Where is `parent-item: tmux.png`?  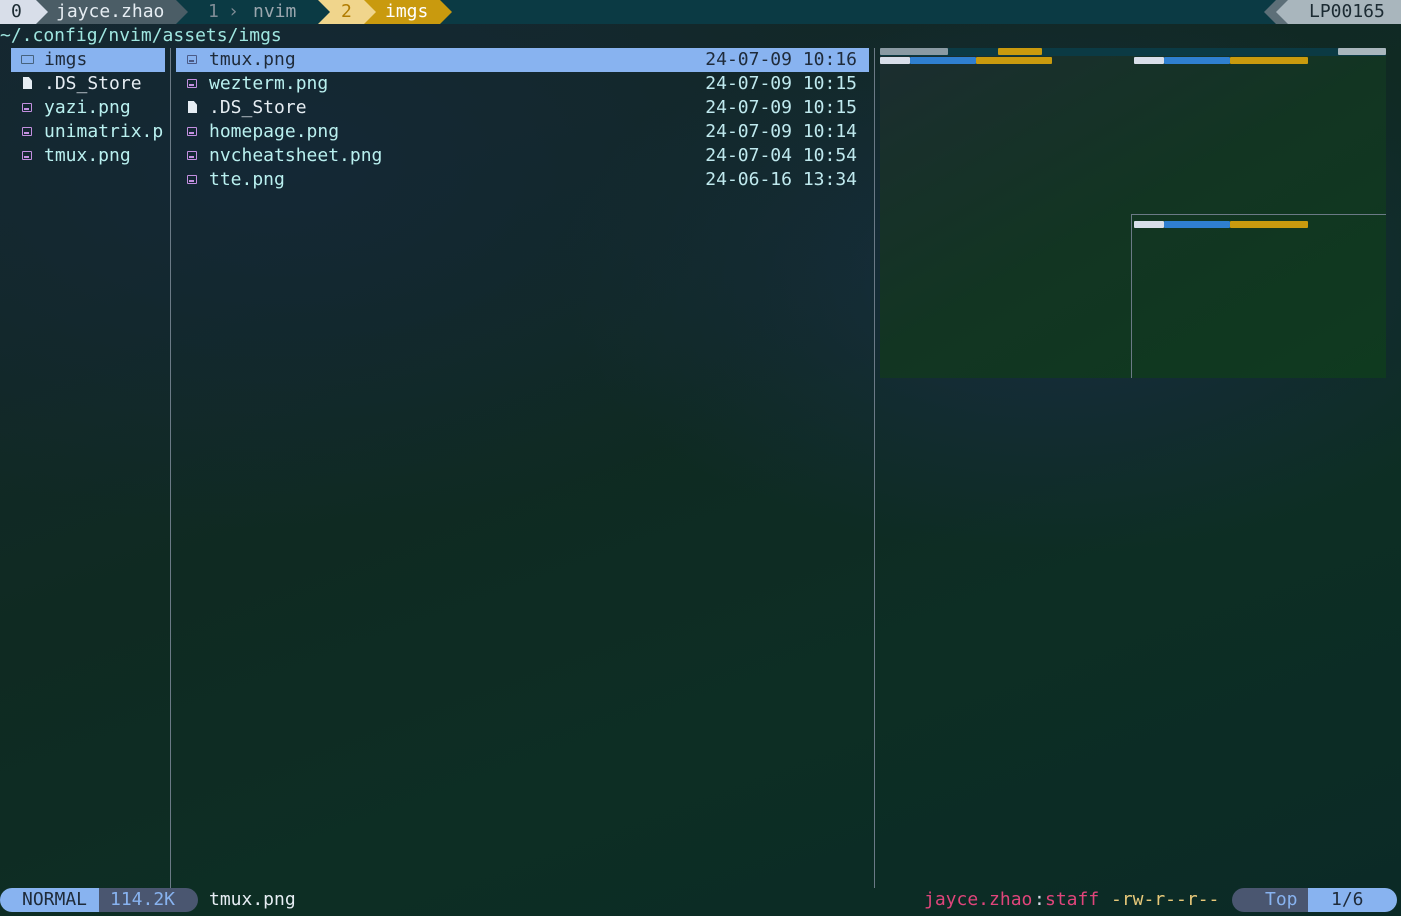 parent-item: tmux.png is located at coordinates (88, 156).